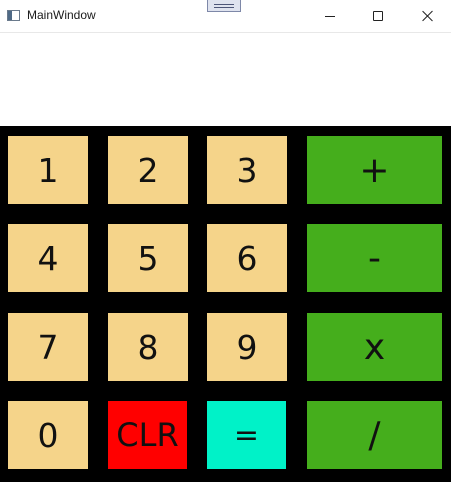  What do you see at coordinates (147, 435) in the screenshot?
I see `clear-button: CLR` at bounding box center [147, 435].